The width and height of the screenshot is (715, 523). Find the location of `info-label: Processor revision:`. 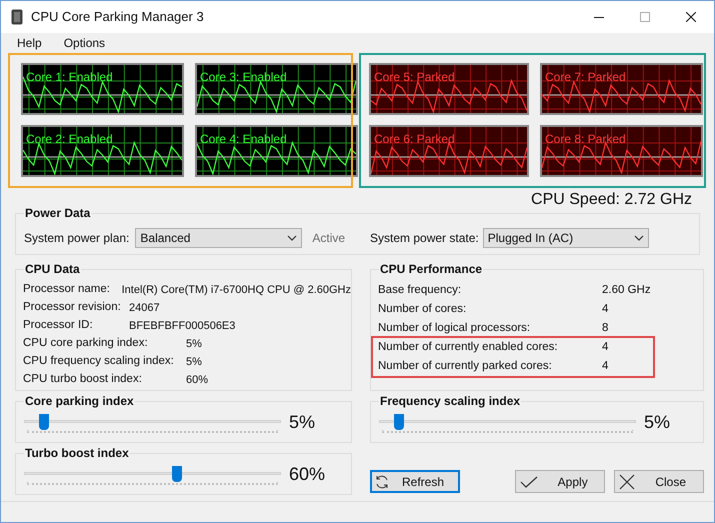

info-label: Processor revision: is located at coordinates (72, 308).